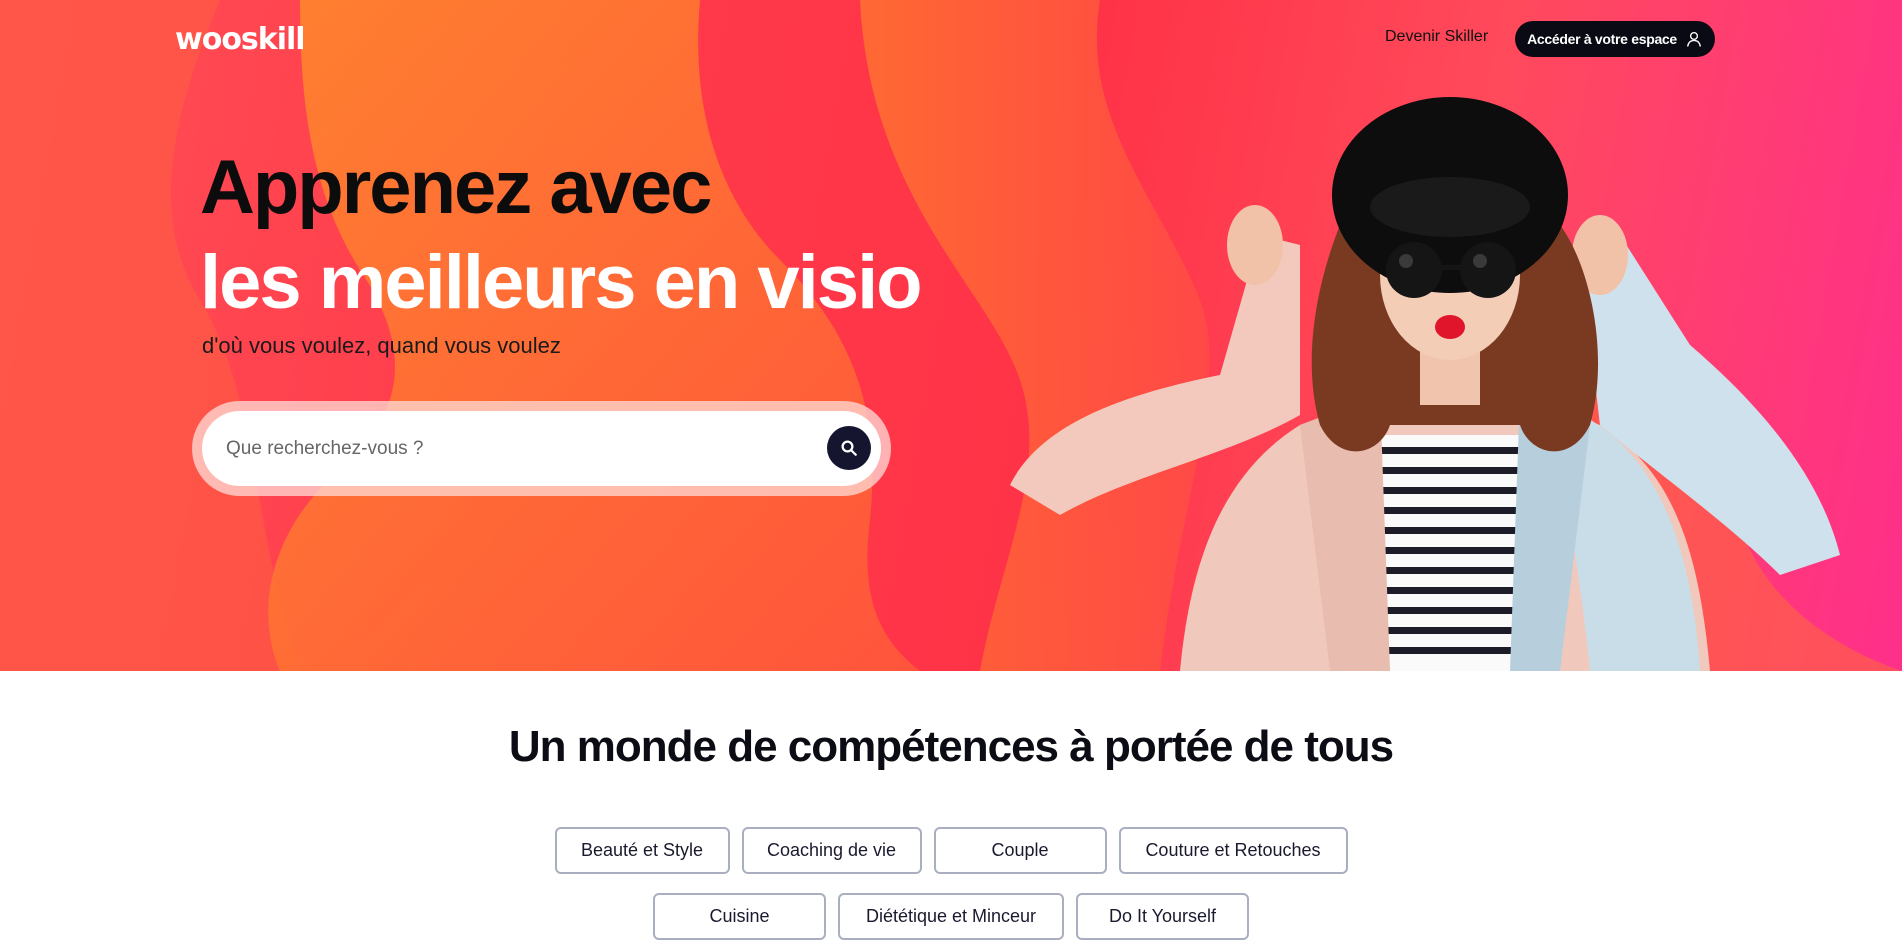 The image size is (1902, 942). Describe the element at coordinates (1436, 37) in the screenshot. I see `become-skiller-link: Devenir Skiller` at that location.